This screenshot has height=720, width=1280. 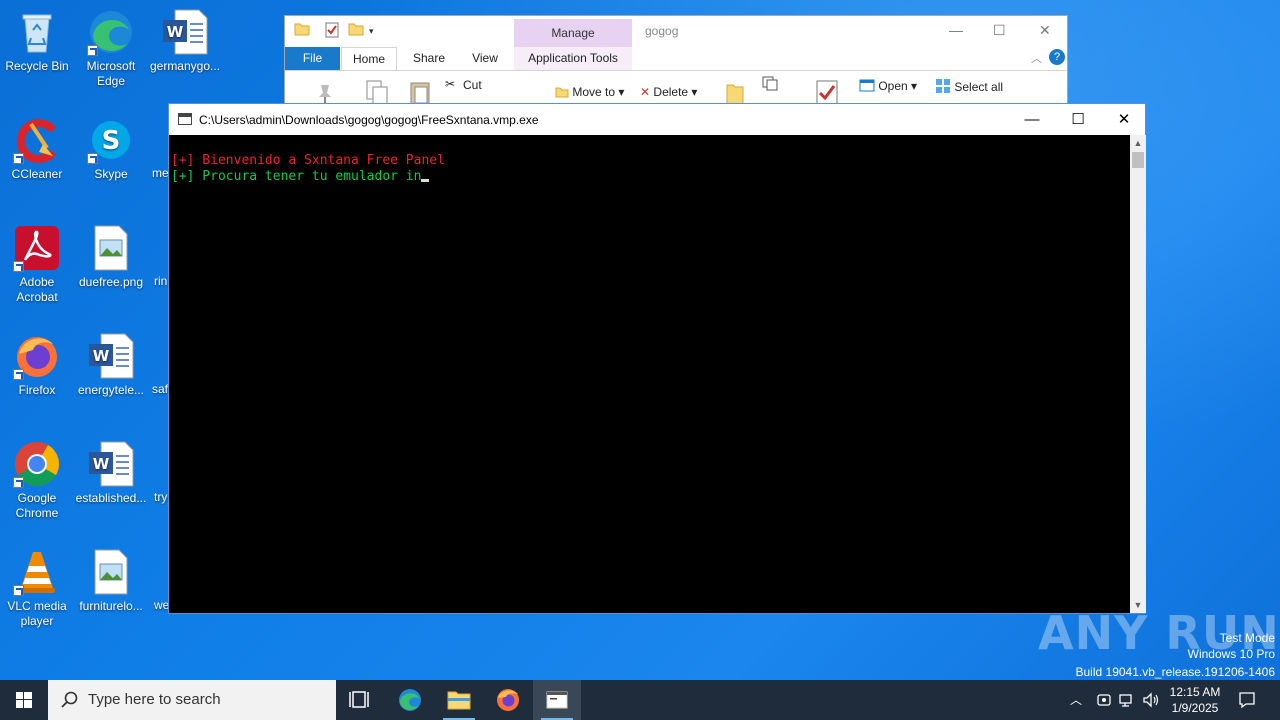 What do you see at coordinates (1247, 638) in the screenshot?
I see `test-mode-label: Test Mode` at bounding box center [1247, 638].